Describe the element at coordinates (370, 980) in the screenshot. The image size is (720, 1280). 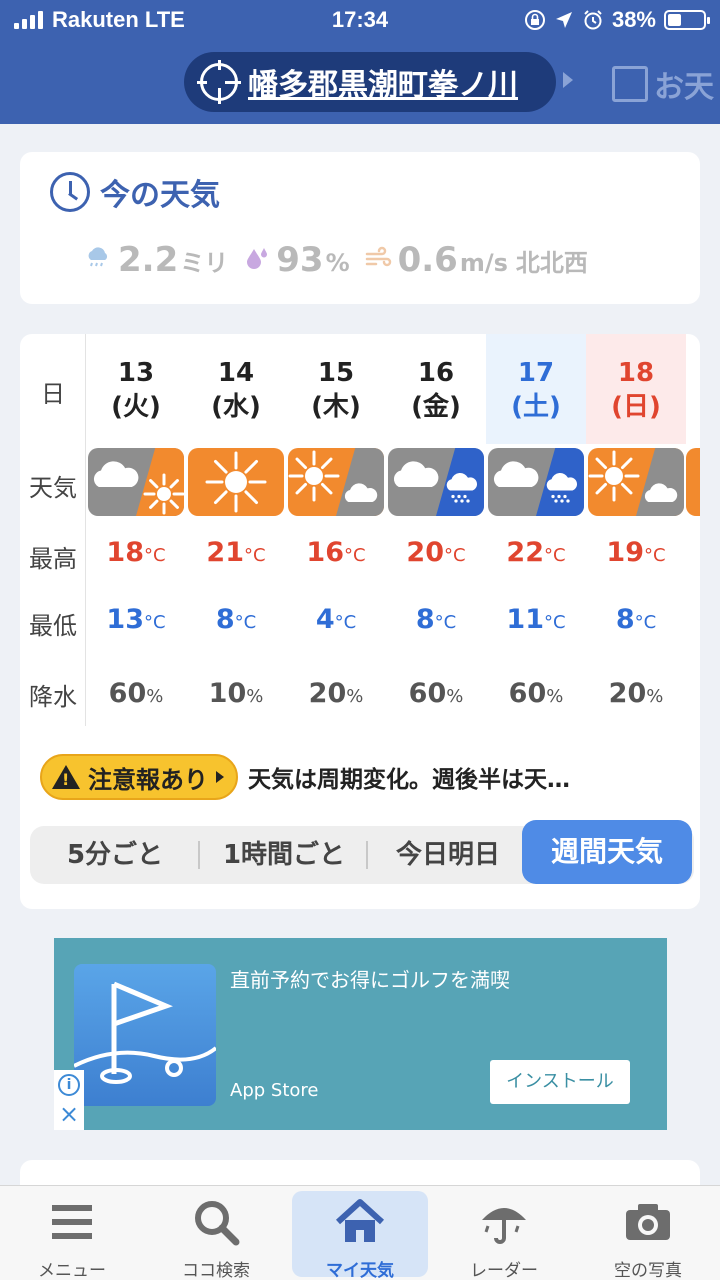
I see `ad-title: 直前予約でお得にゴルフを満喫` at that location.